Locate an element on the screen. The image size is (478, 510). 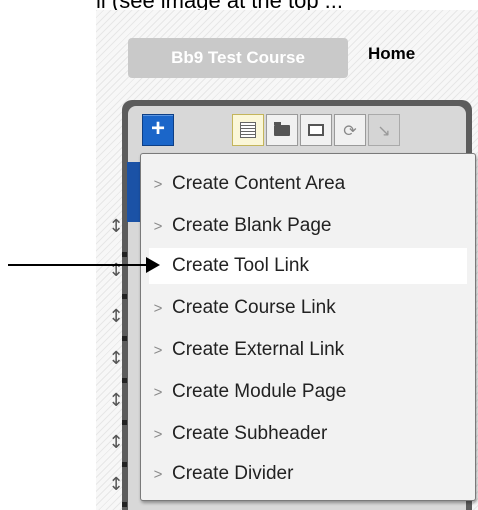
arrow-down-button: ↘ is located at coordinates (384, 130).